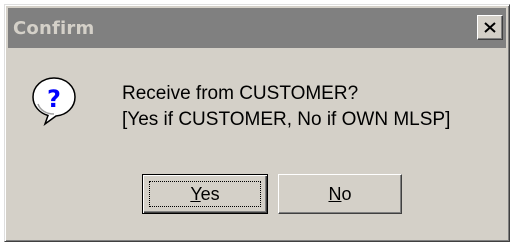 The width and height of the screenshot is (514, 246). Describe the element at coordinates (54, 28) in the screenshot. I see `dialog-title: Confirm` at that location.